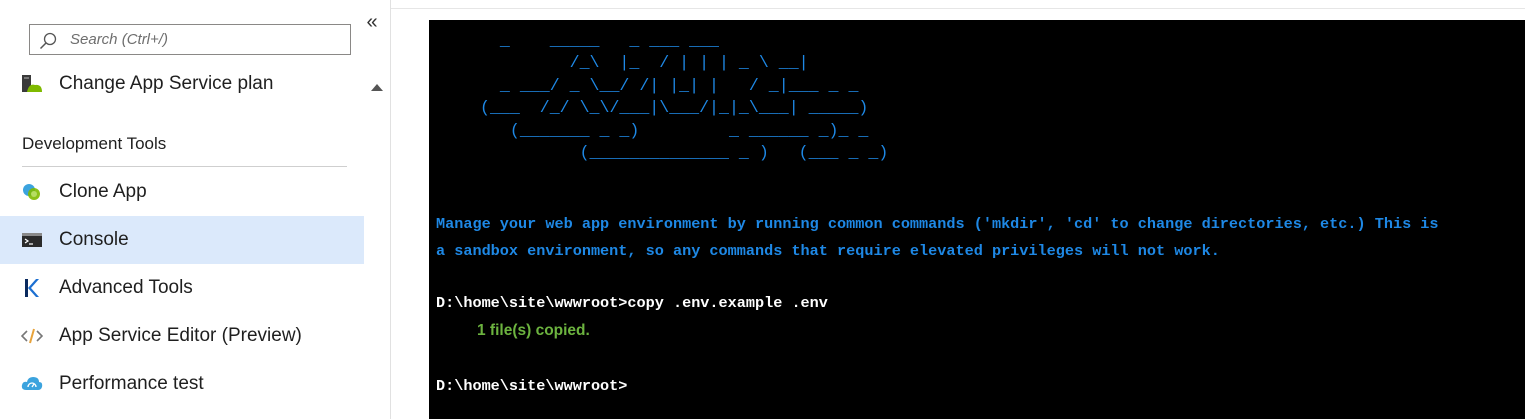  What do you see at coordinates (205, 39) in the screenshot?
I see `search-input` at bounding box center [205, 39].